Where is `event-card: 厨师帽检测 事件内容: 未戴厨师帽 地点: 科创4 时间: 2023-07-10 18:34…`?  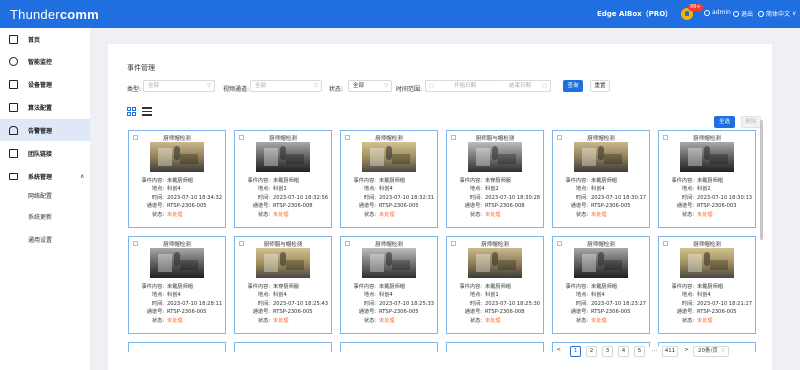 event-card: 厨师帽检测 事件内容: 未戴厨师帽 地点: 科创4 时间: 2023-07-10 18:34… is located at coordinates (177, 179).